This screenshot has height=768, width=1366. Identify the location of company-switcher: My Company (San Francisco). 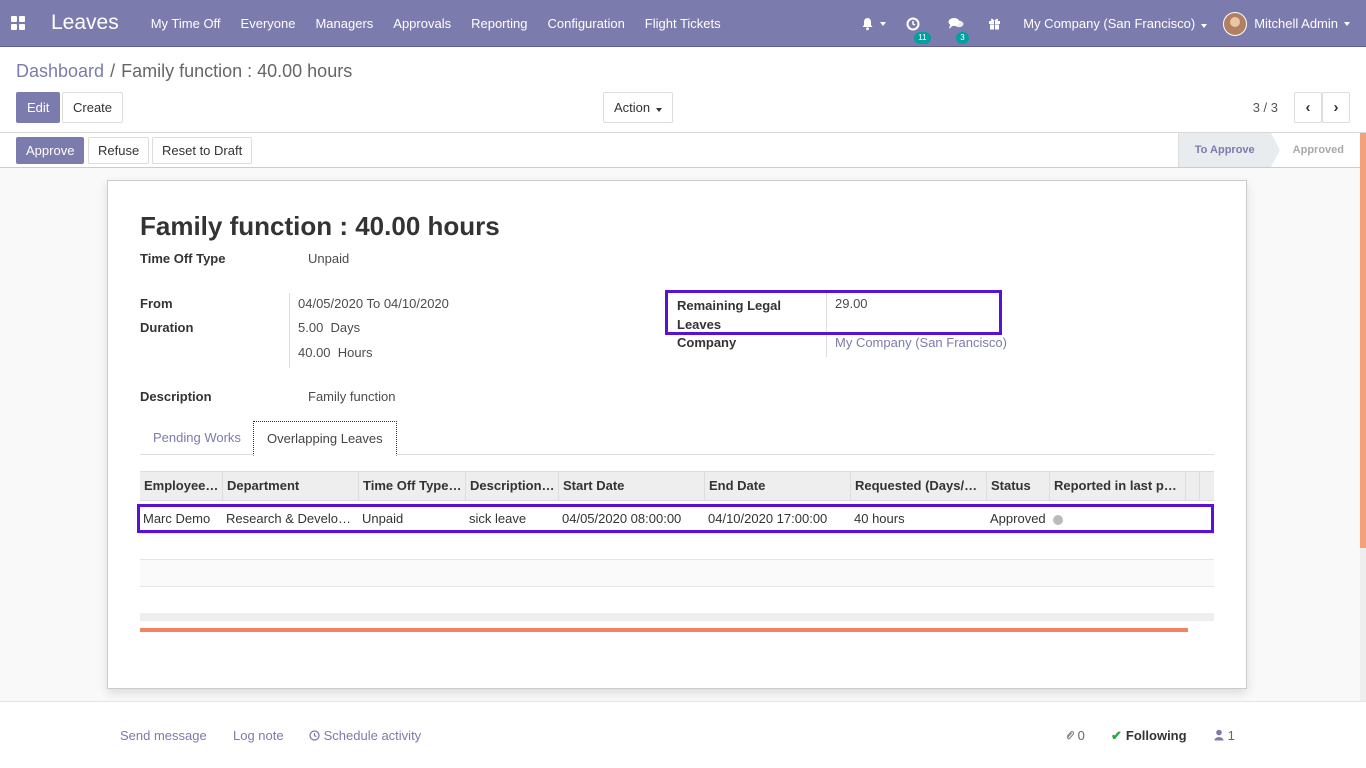
(1117, 23).